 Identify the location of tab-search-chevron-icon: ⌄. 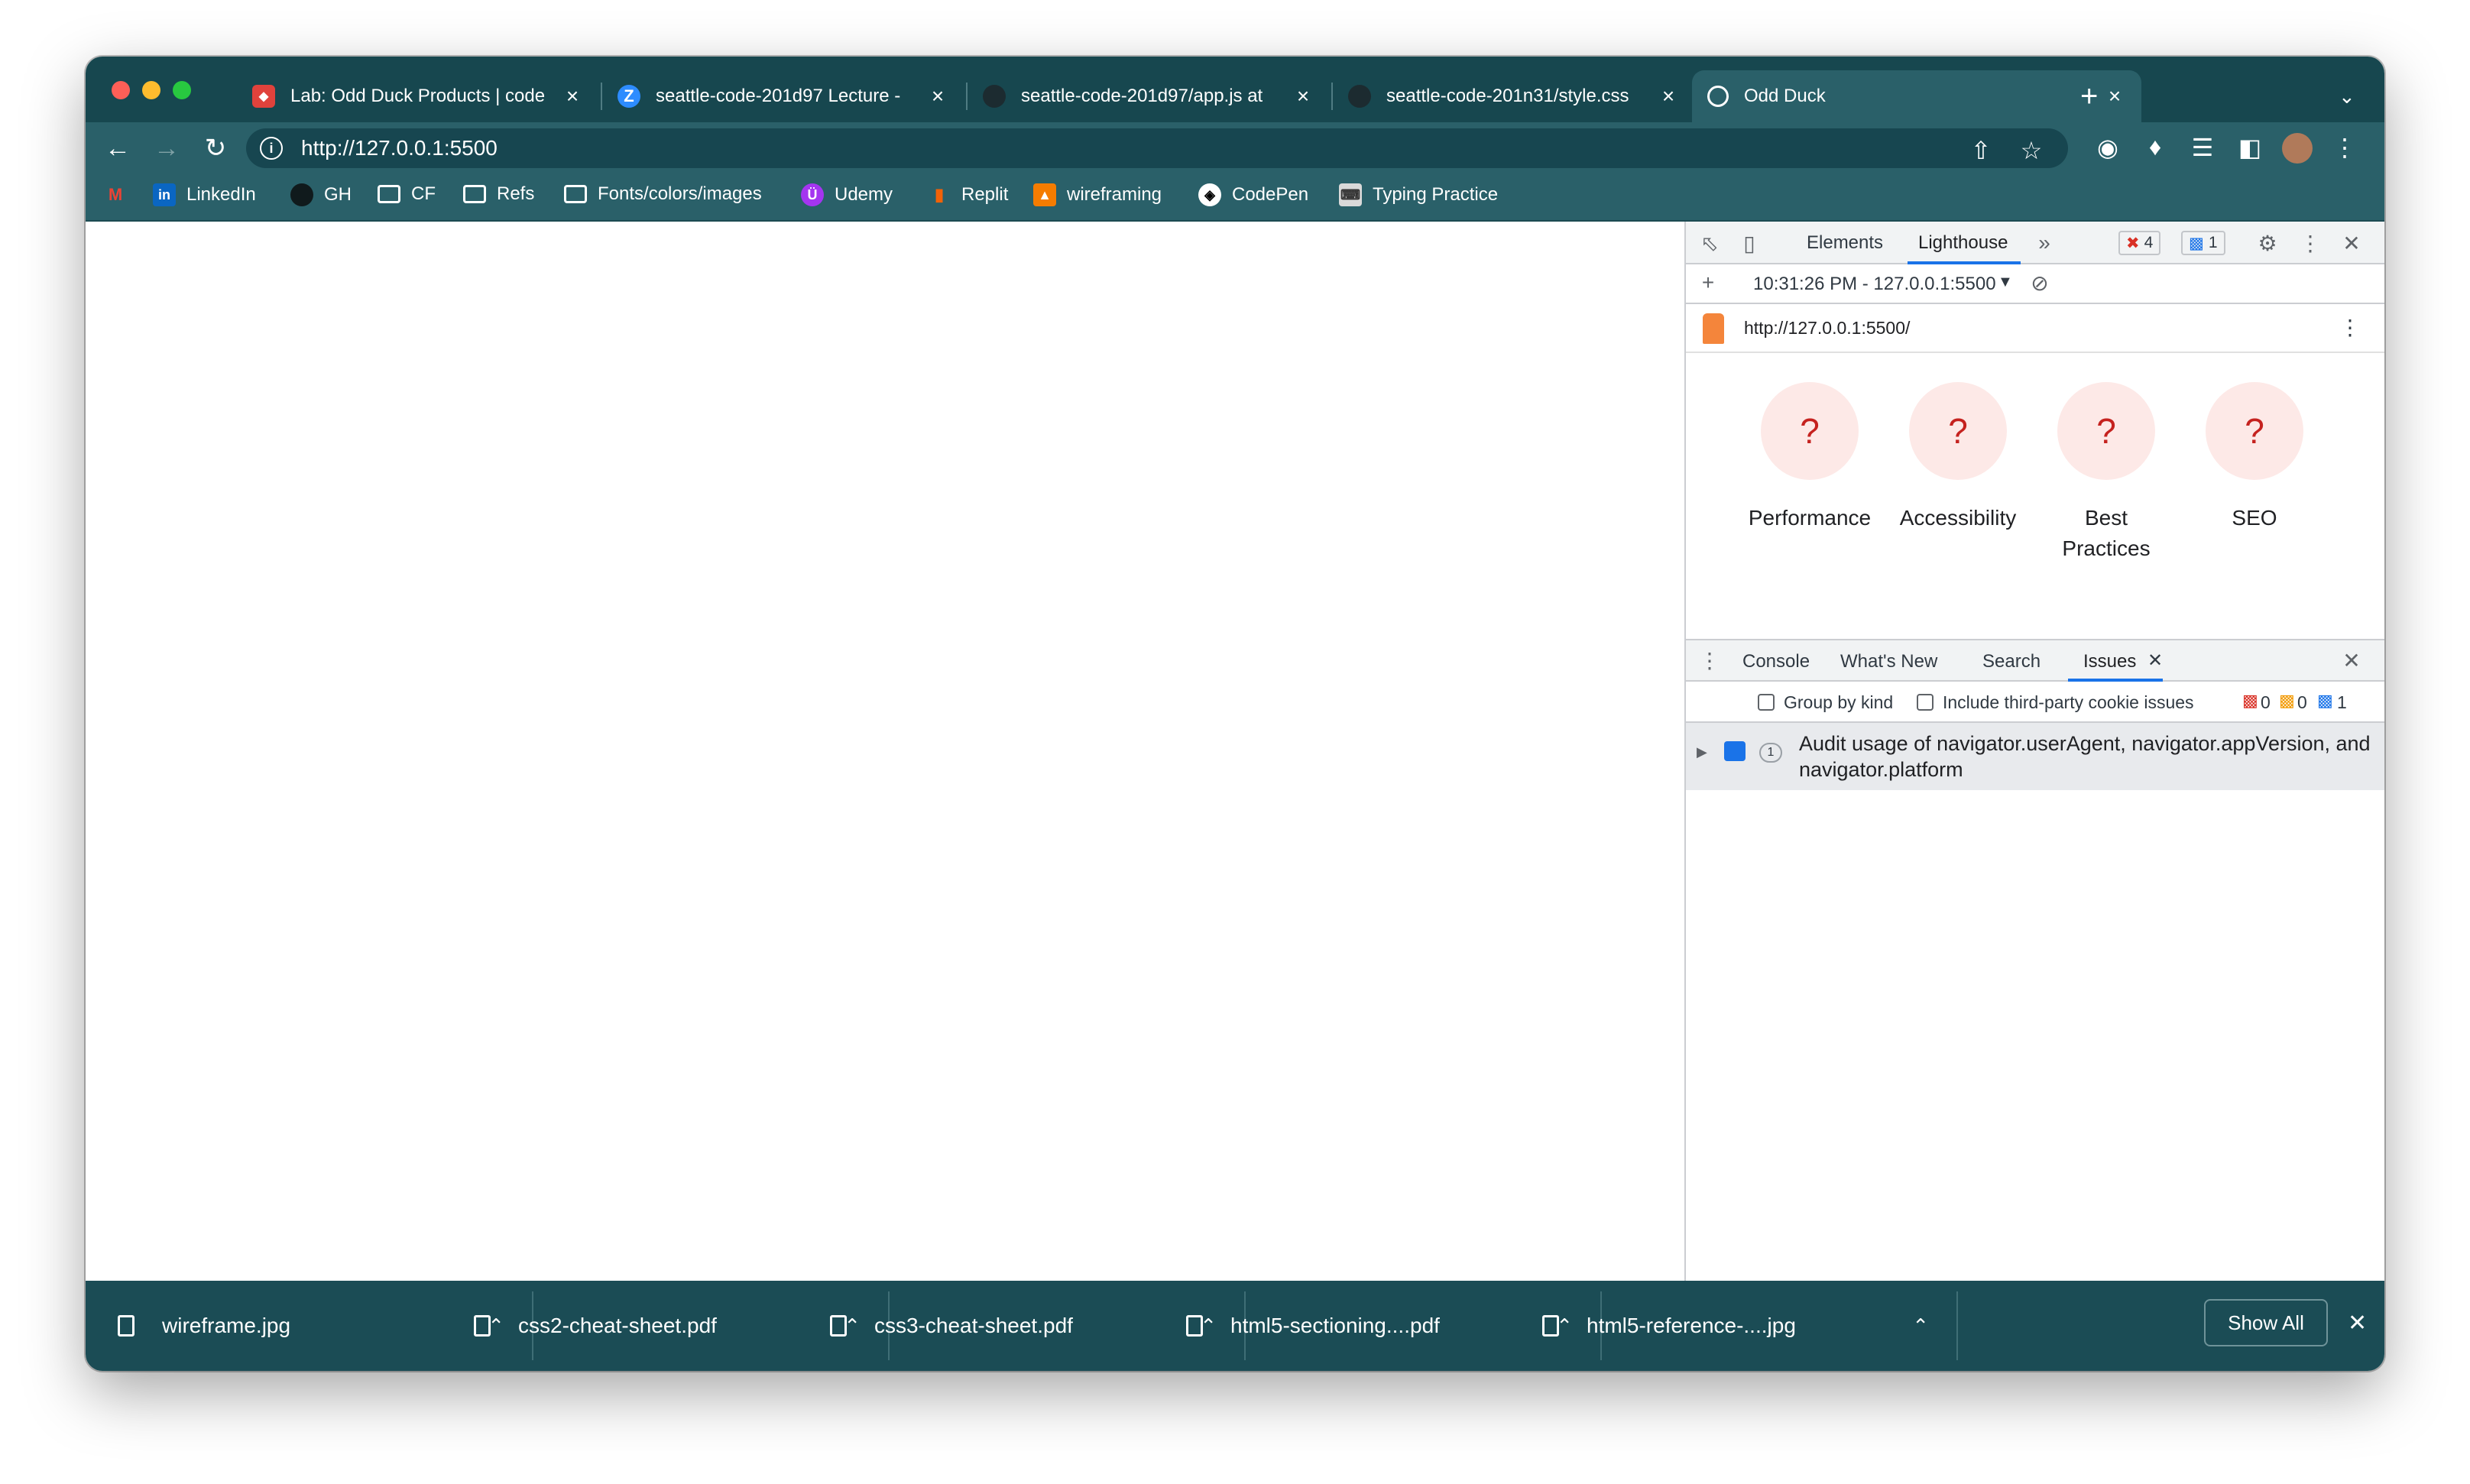
(2346, 96).